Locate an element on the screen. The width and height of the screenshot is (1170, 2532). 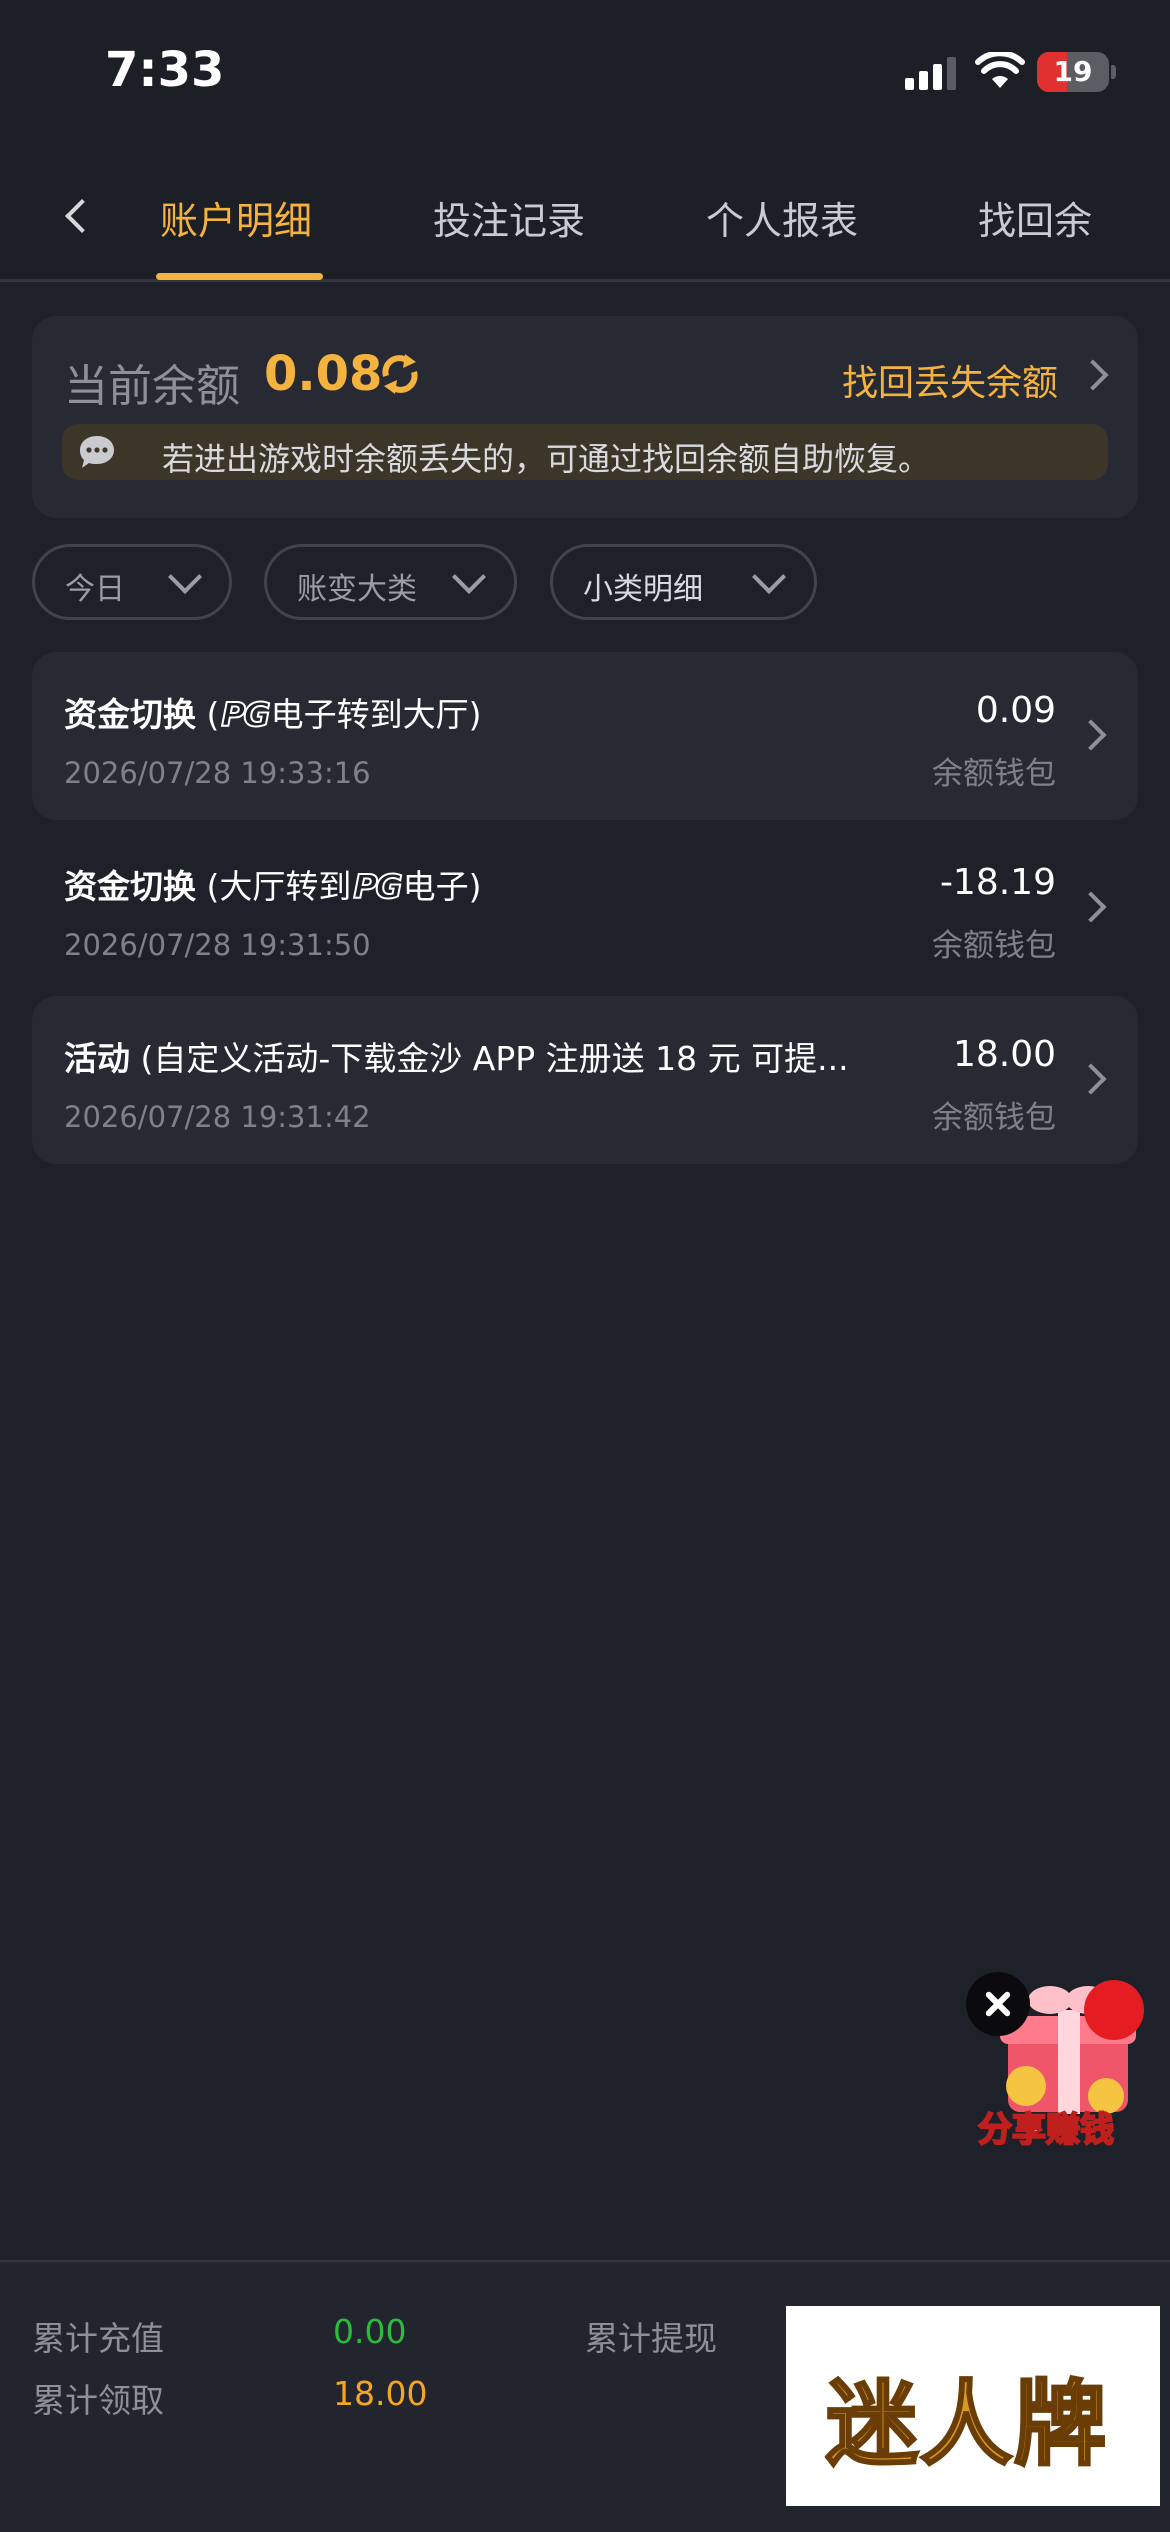
filter-subcategory-label: 小类明细 is located at coordinates (643, 589).